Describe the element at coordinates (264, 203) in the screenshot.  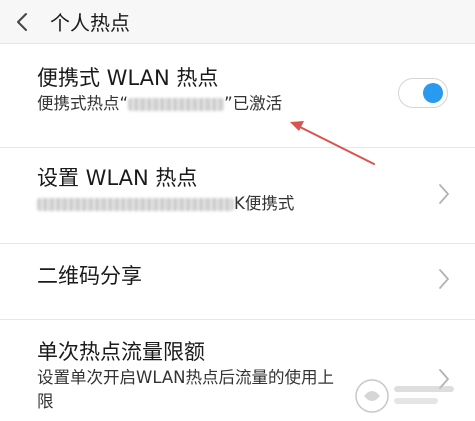
I see `configure-hotspot-summary-suffix: K便携式` at that location.